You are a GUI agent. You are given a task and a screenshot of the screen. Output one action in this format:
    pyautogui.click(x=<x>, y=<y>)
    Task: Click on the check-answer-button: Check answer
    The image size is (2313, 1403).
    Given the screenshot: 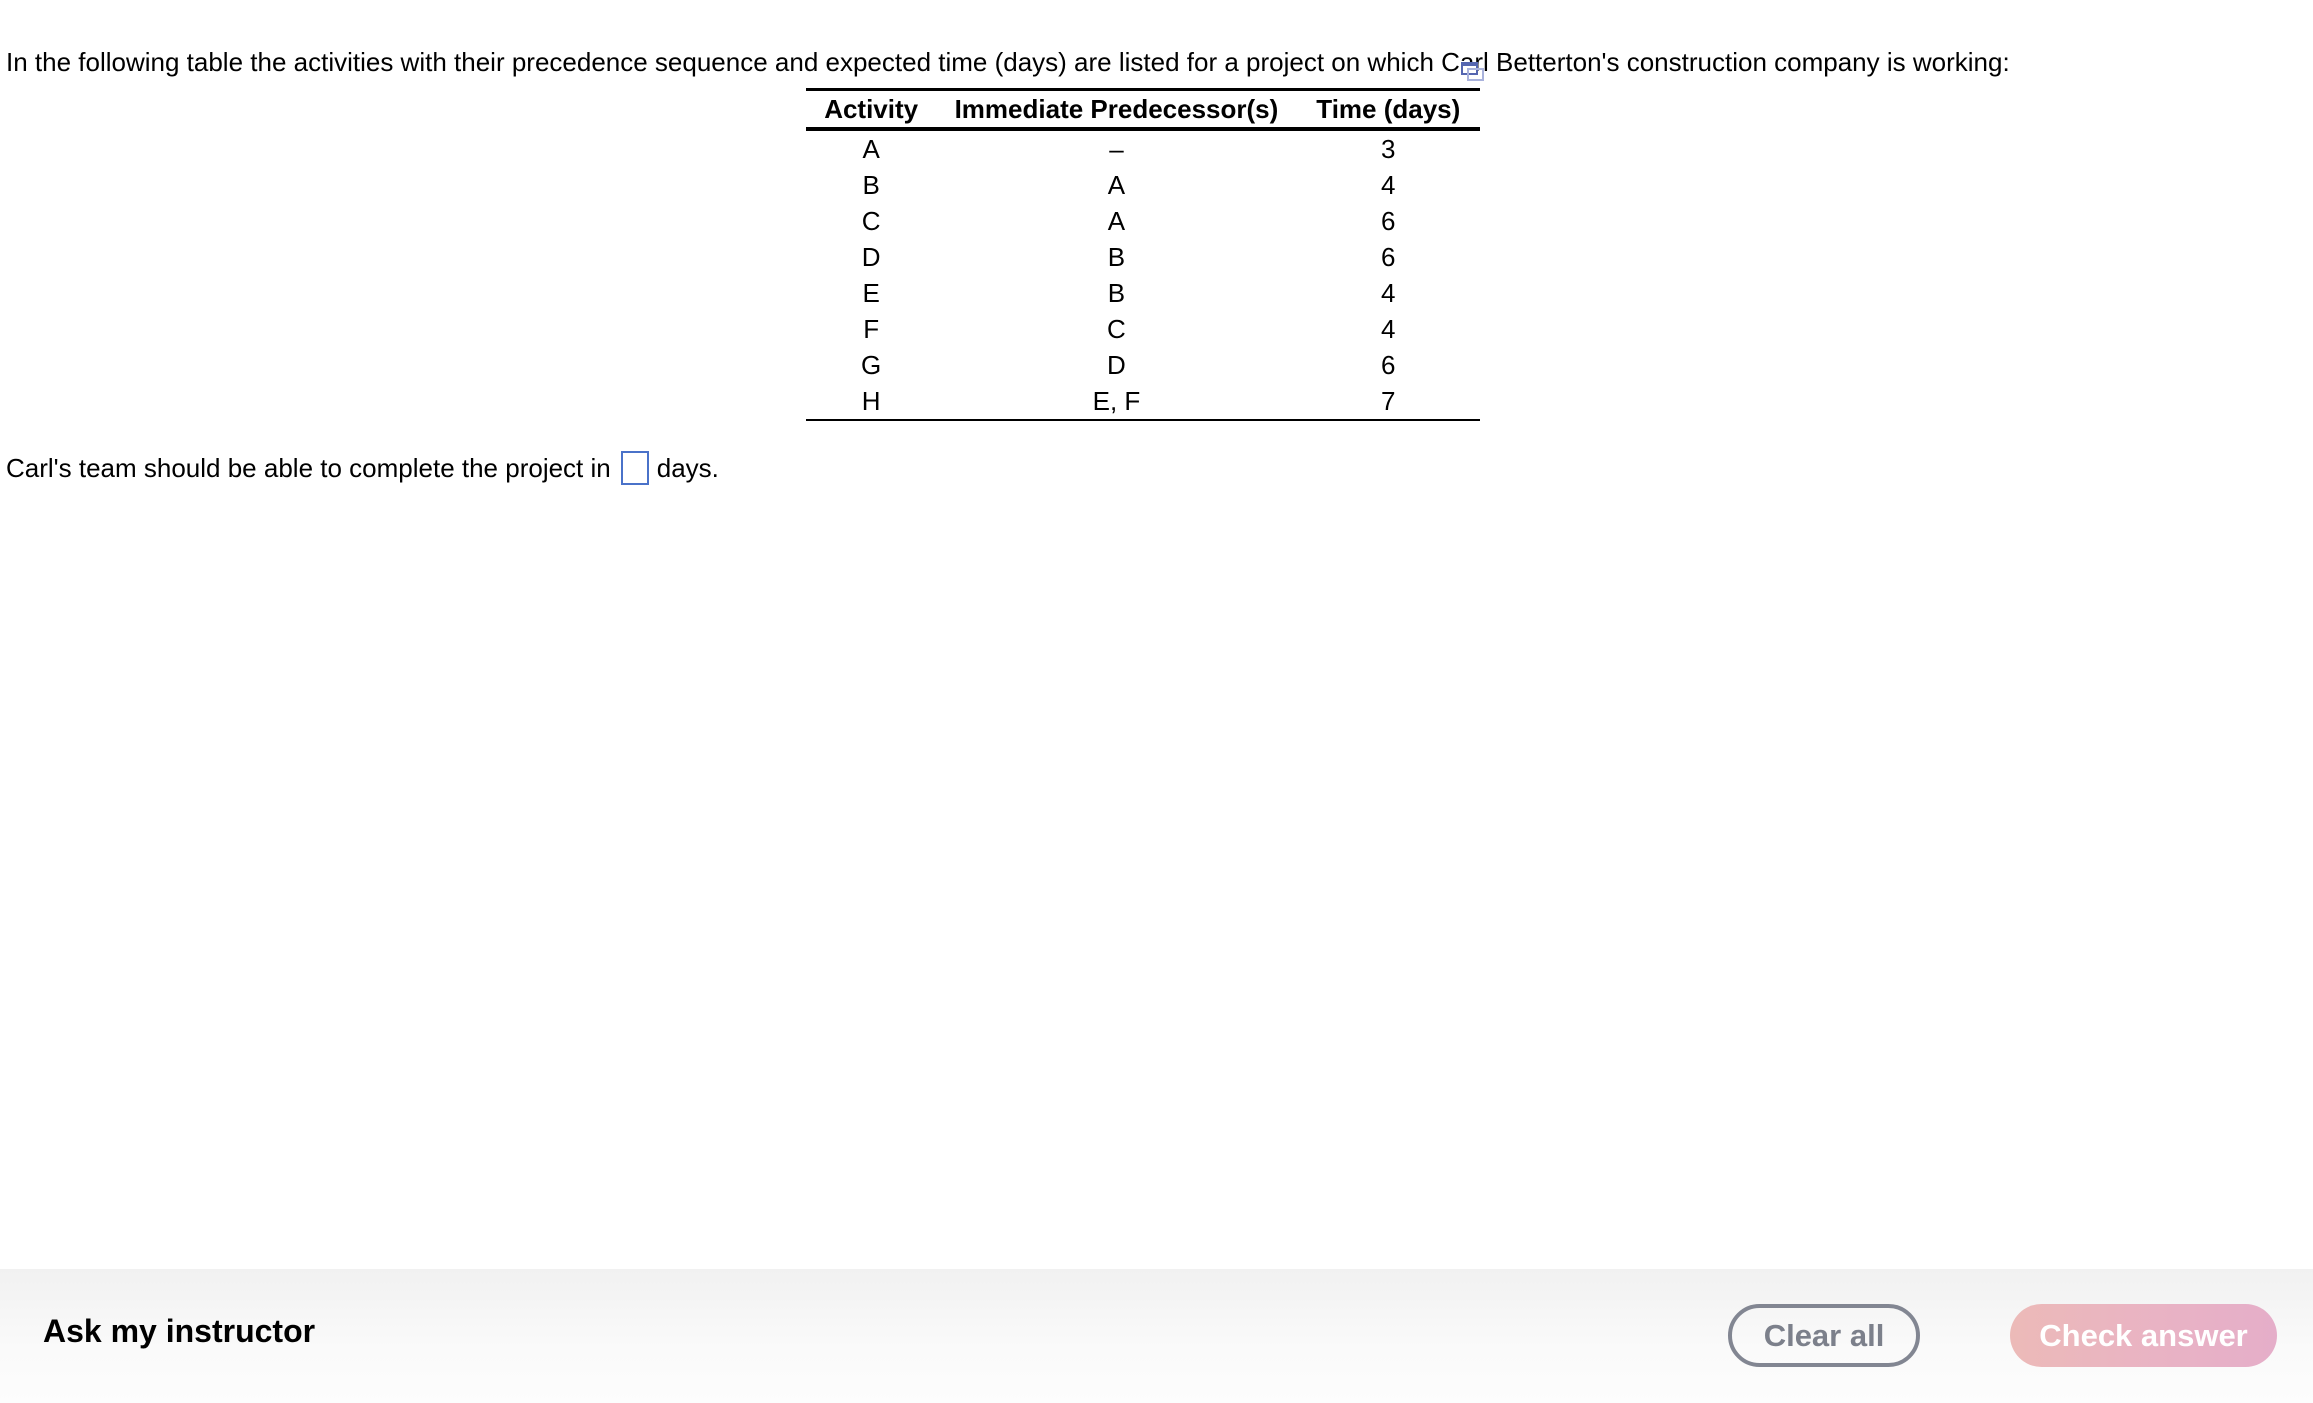 What is the action you would take?
    pyautogui.click(x=2143, y=1335)
    